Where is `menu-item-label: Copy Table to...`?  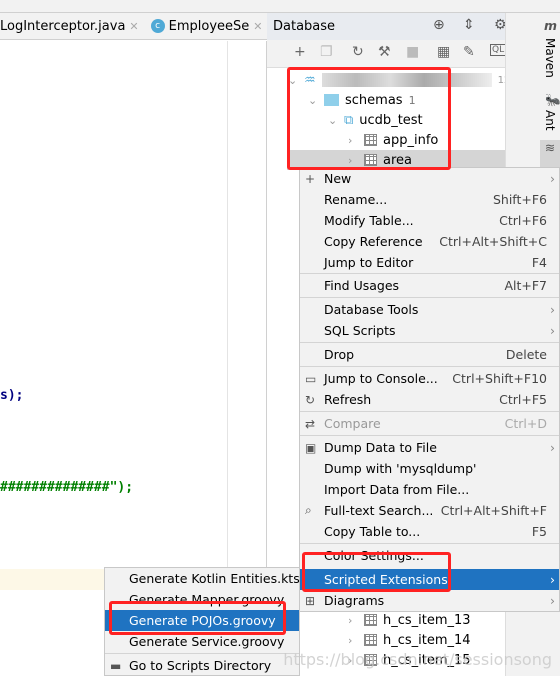
menu-item-label: Copy Table to... is located at coordinates (372, 531).